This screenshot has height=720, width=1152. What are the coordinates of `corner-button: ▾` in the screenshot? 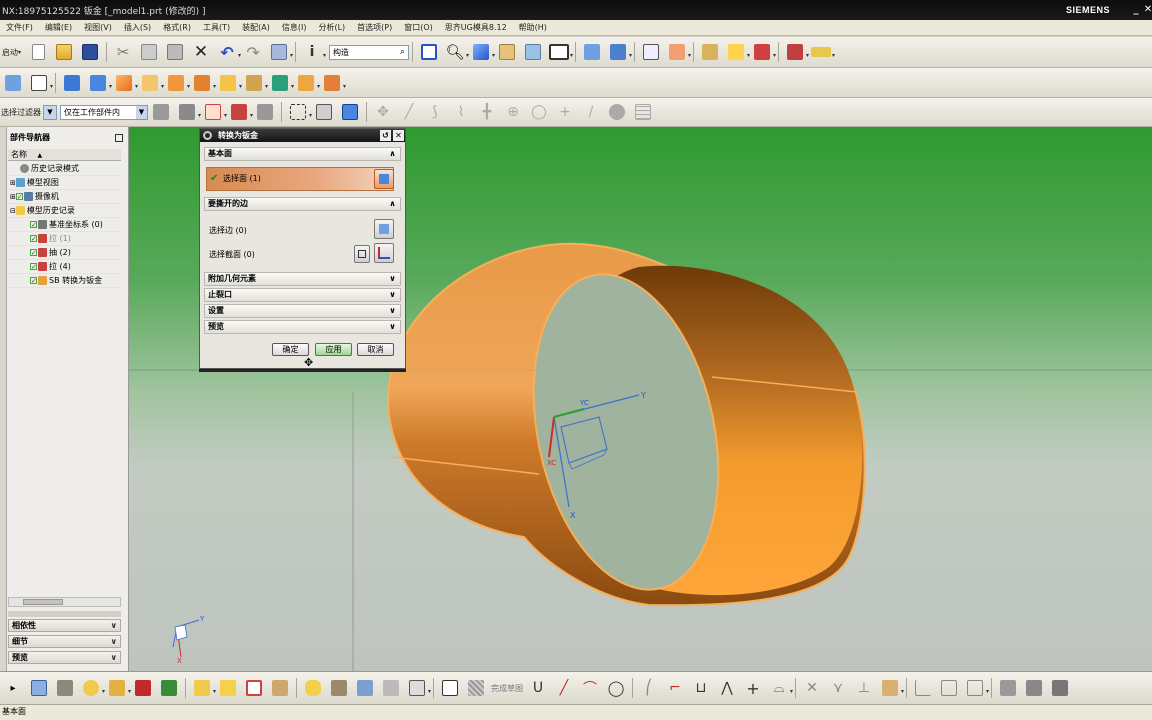 It's located at (255, 83).